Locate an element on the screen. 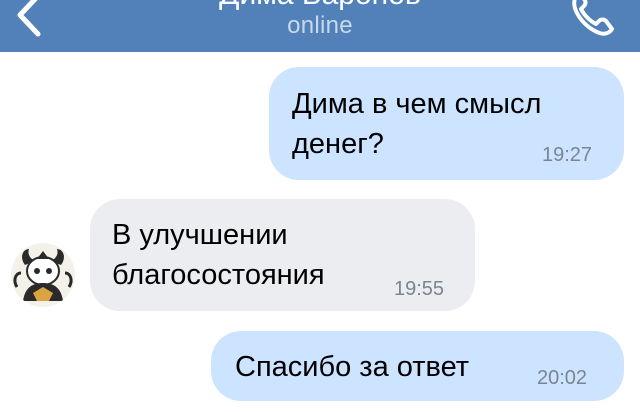  call-button is located at coordinates (592, 20).